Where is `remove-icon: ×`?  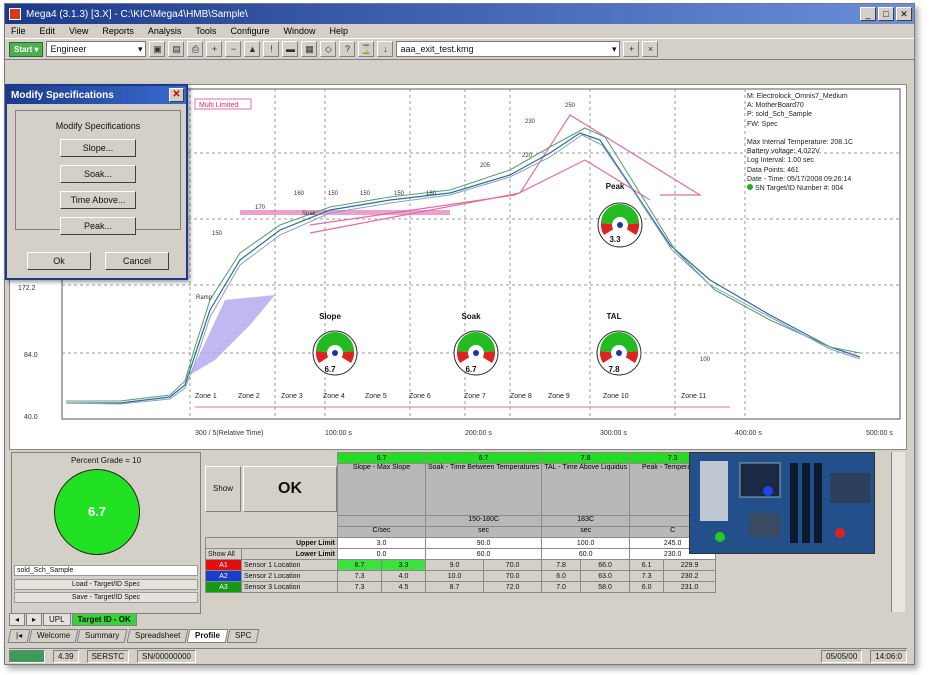
remove-icon: × is located at coordinates (650, 49).